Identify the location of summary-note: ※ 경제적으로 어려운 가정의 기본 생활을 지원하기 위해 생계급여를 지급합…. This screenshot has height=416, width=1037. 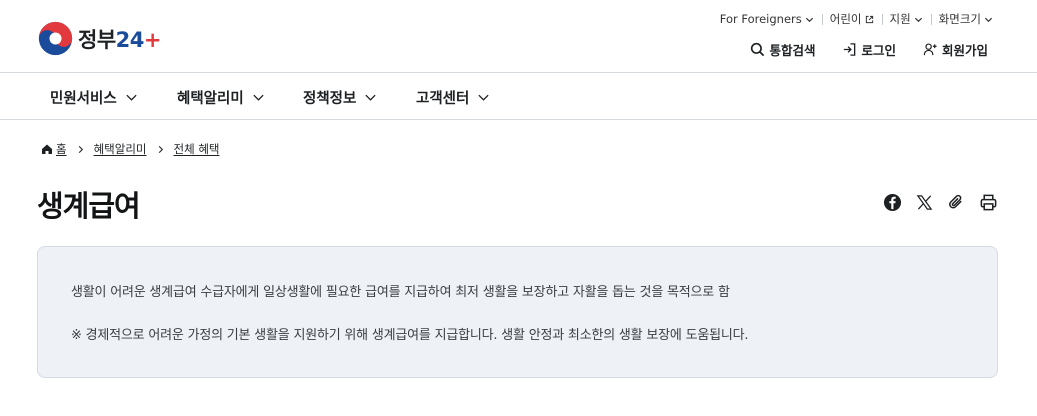
(410, 335).